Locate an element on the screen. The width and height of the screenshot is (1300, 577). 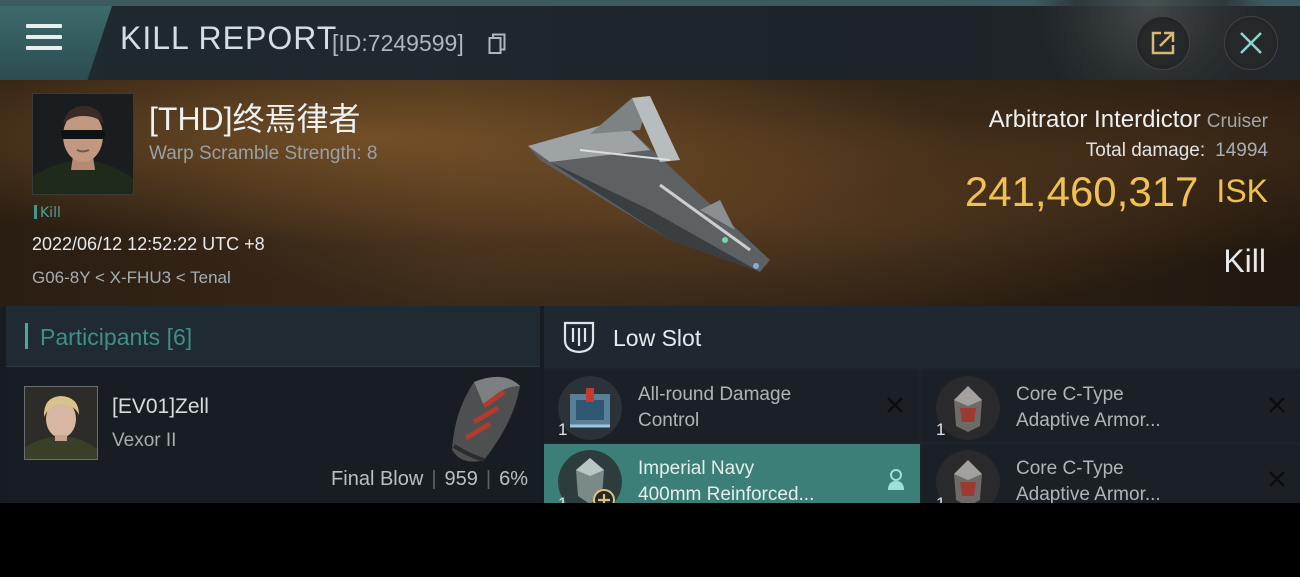
participants-title: Participants [6] is located at coordinates (116, 337).